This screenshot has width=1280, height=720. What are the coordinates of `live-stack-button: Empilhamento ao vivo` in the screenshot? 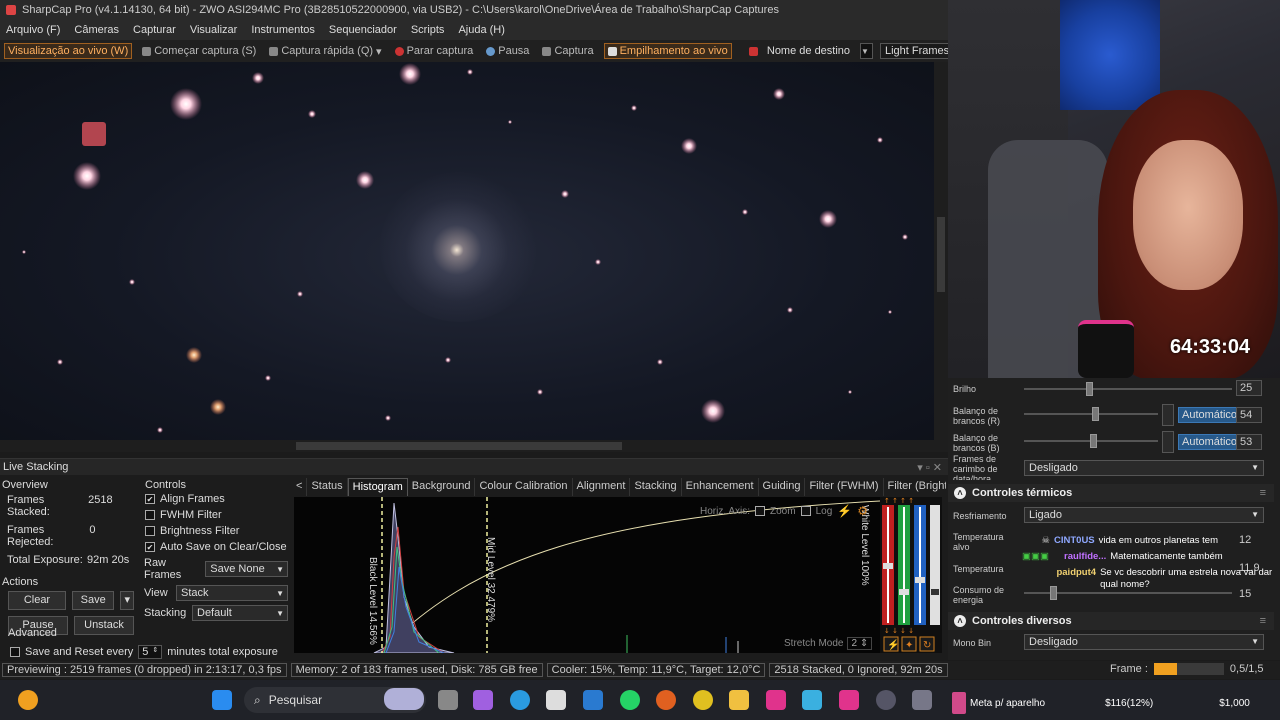 It's located at (667, 51).